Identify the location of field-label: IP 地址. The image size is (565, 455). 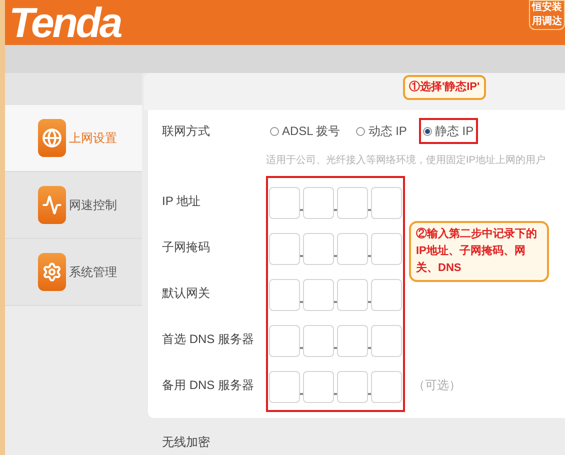
(181, 201).